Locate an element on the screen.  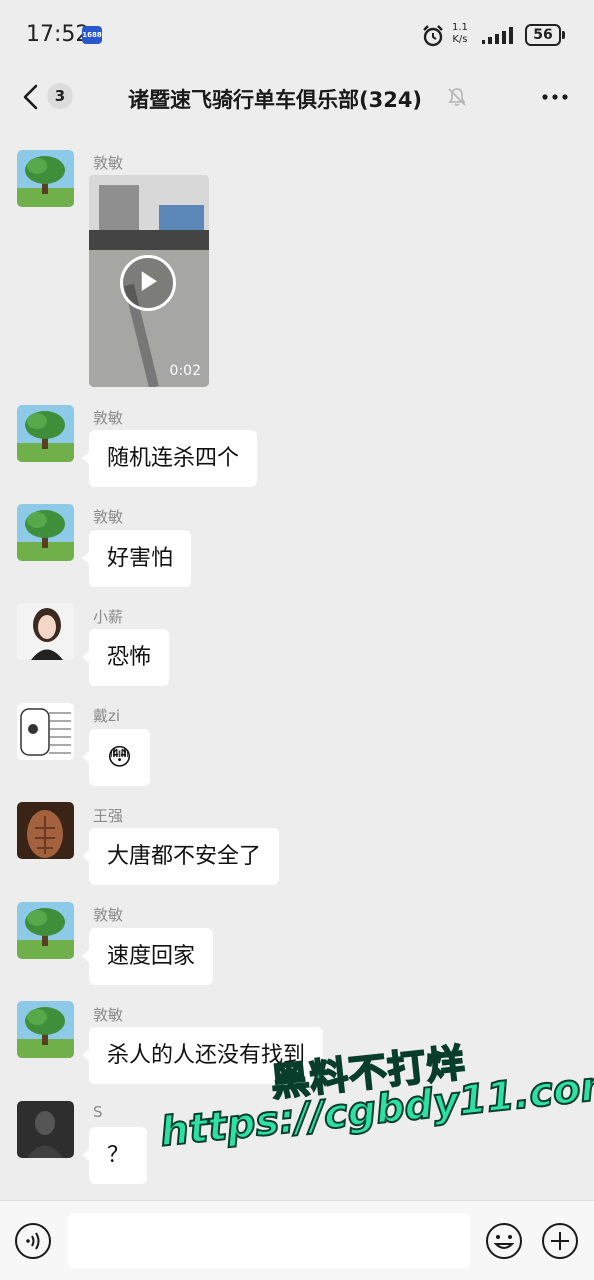
message-bubble: 速度回家 is located at coordinates (147, 956).